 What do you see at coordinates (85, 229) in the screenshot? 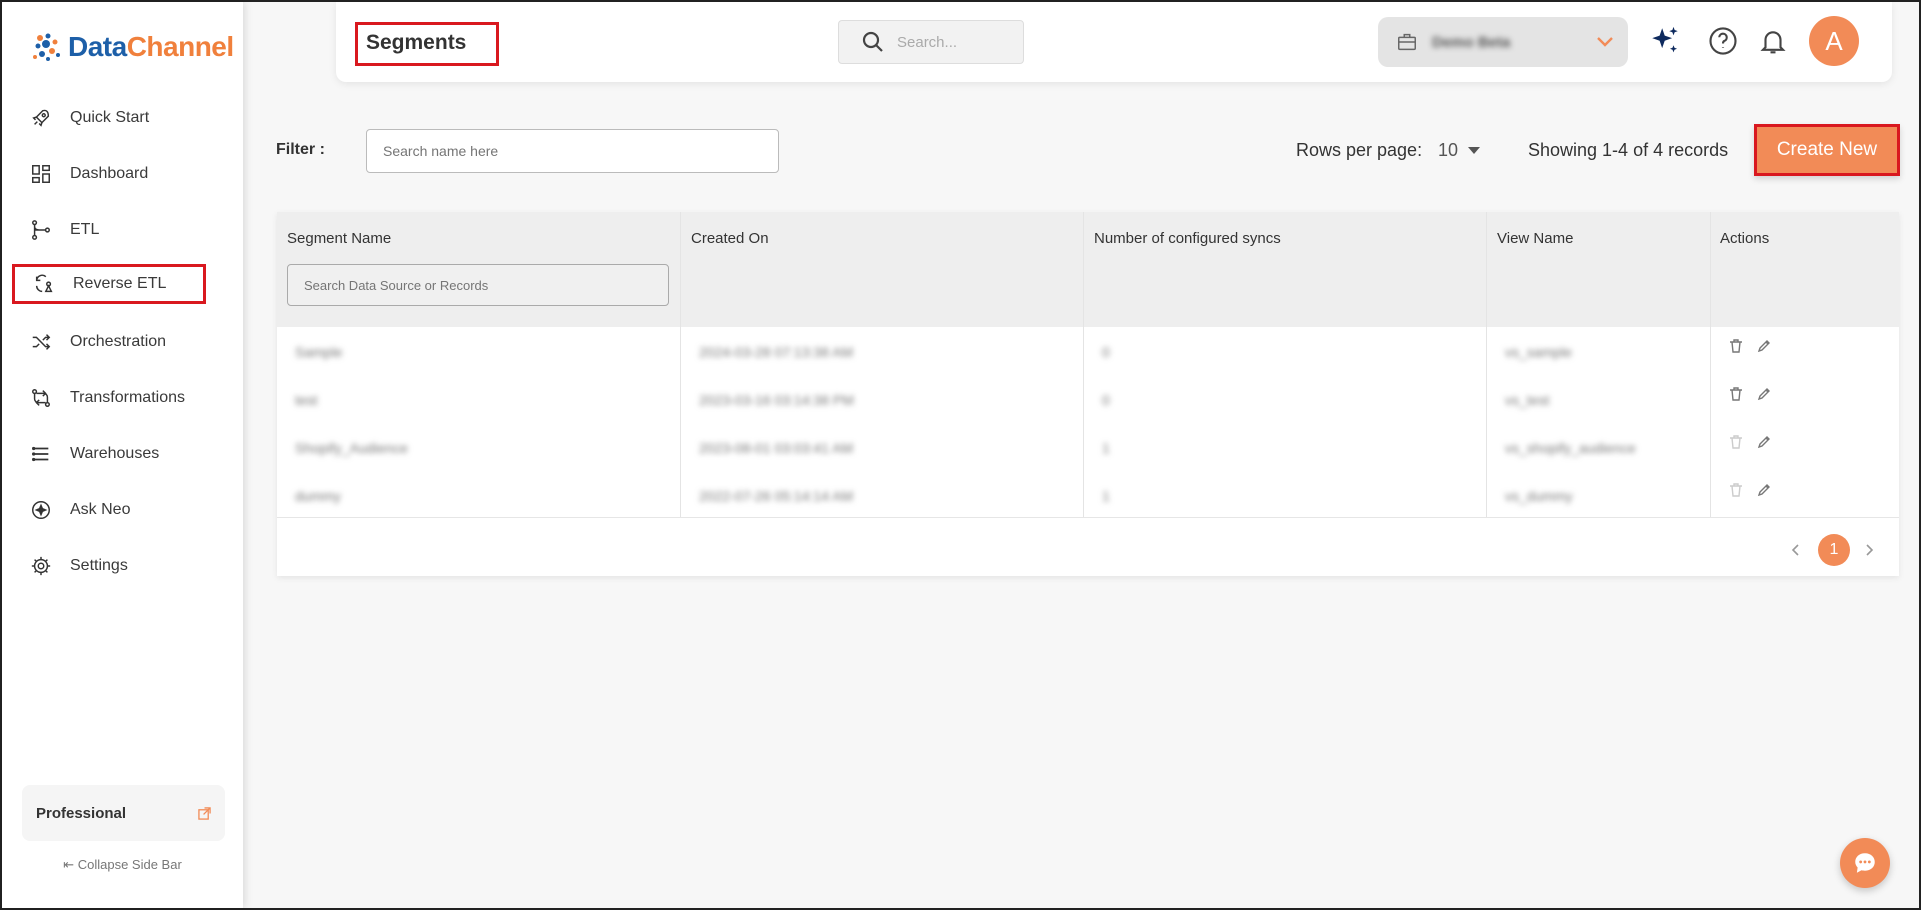
I see `sidebar-item-label: ETL` at bounding box center [85, 229].